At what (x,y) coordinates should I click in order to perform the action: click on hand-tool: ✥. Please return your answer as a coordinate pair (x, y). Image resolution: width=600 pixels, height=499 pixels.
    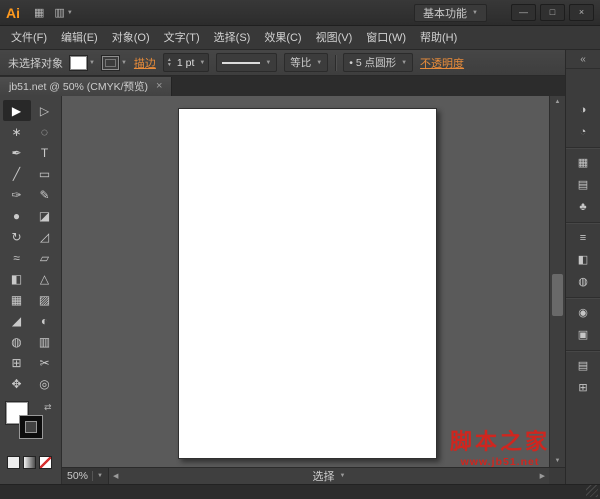
    Looking at the image, I should click on (17, 383).